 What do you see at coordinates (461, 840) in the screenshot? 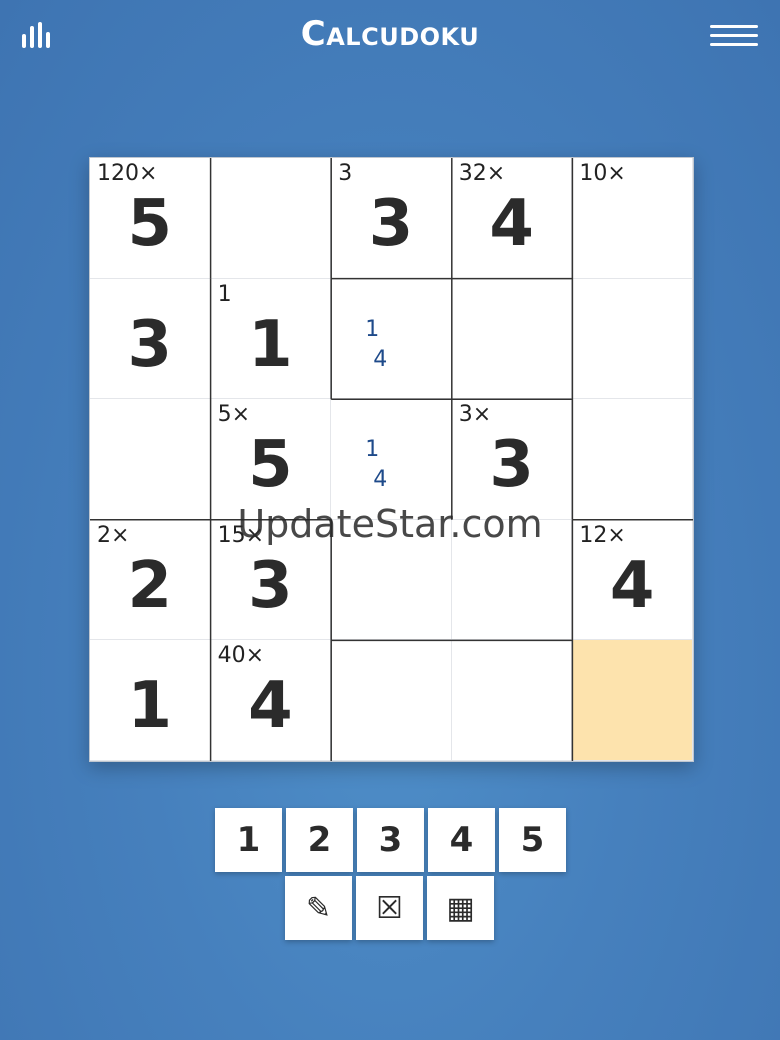
I see `number-key-4: 4` at bounding box center [461, 840].